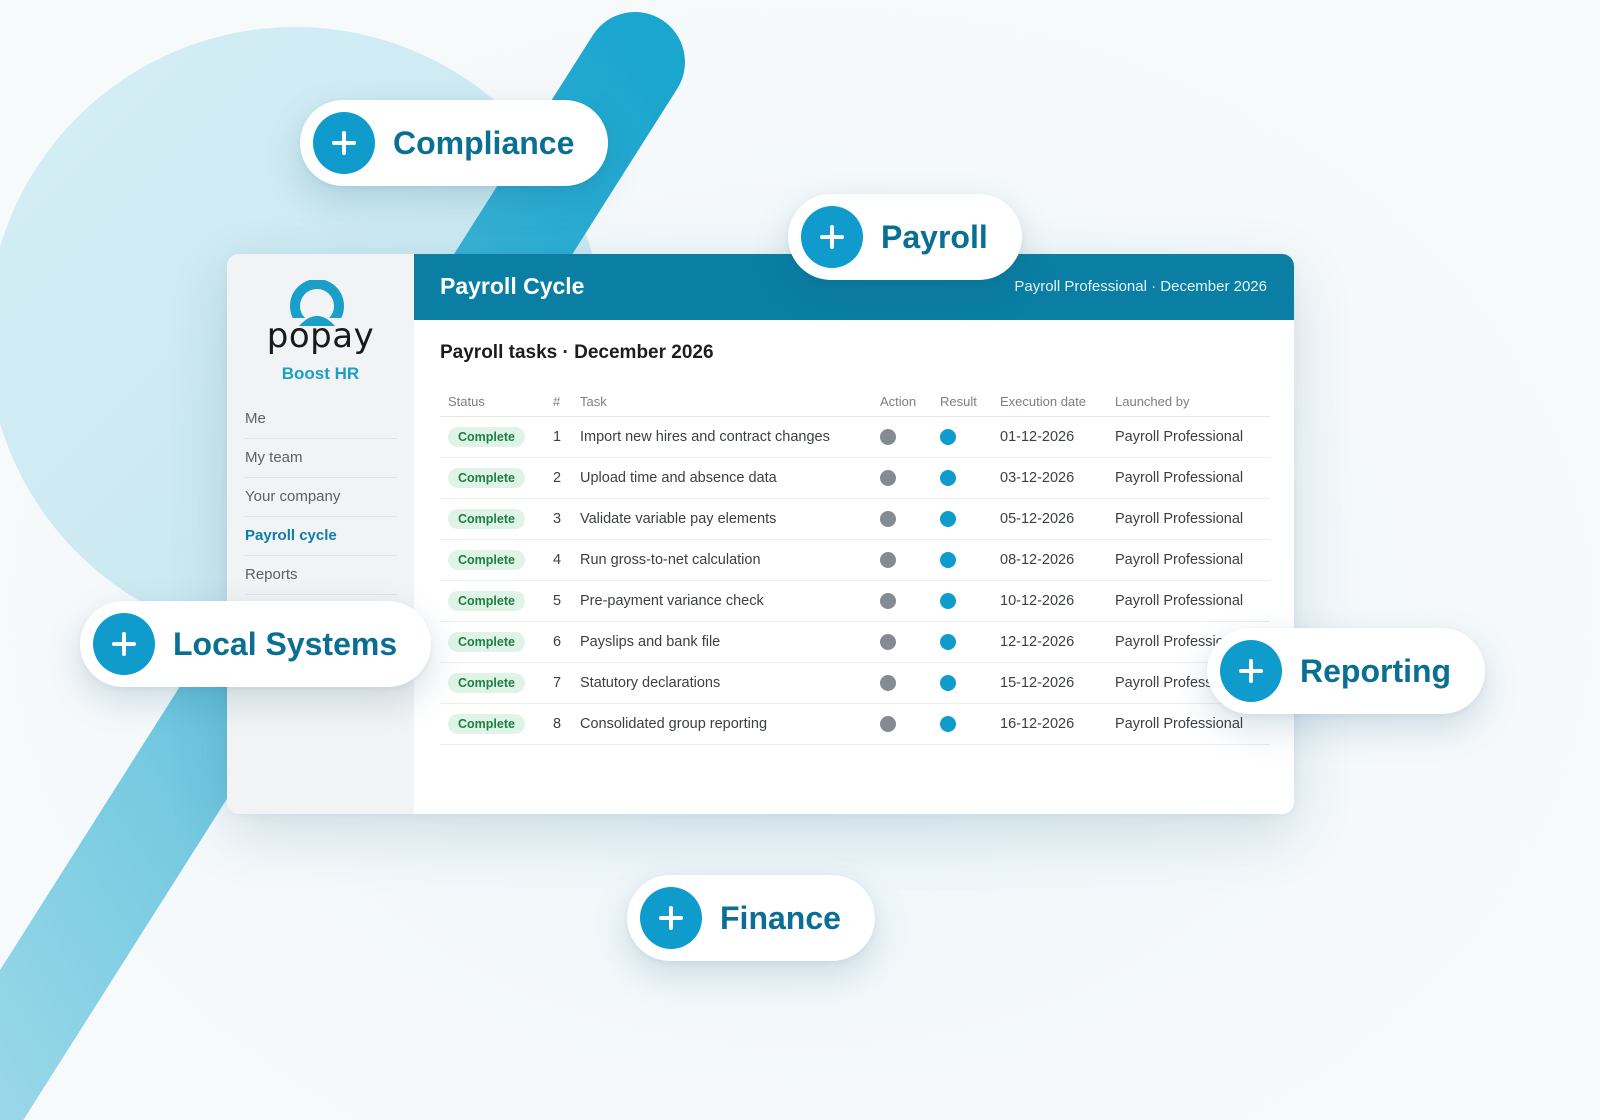 The width and height of the screenshot is (1600, 1120). I want to click on task-name: Pre-payment variance check, so click(722, 601).